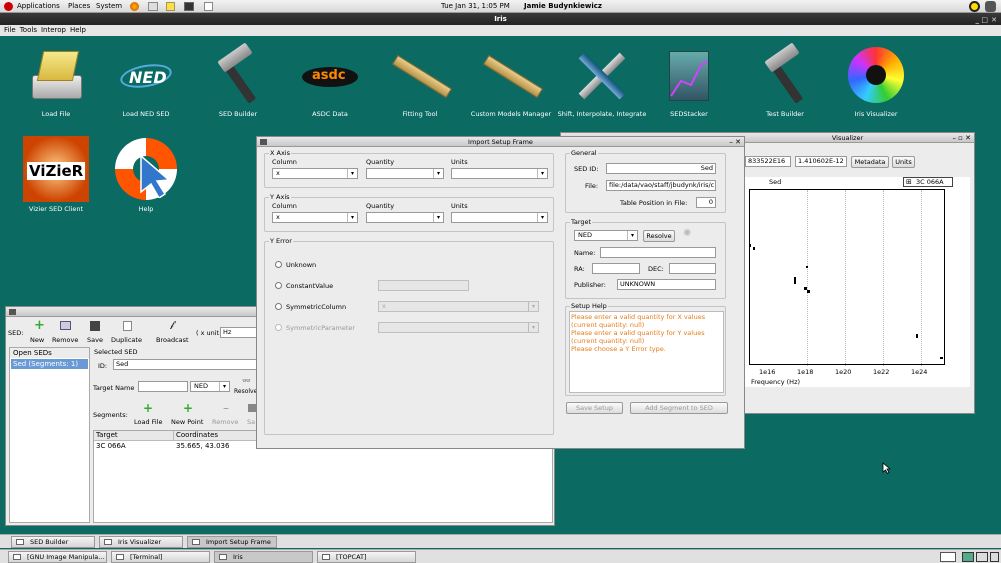 Image resolution: width=1001 pixels, height=563 pixels. What do you see at coordinates (659, 236) in the screenshot?
I see `resolve-button: Resolve` at bounding box center [659, 236].